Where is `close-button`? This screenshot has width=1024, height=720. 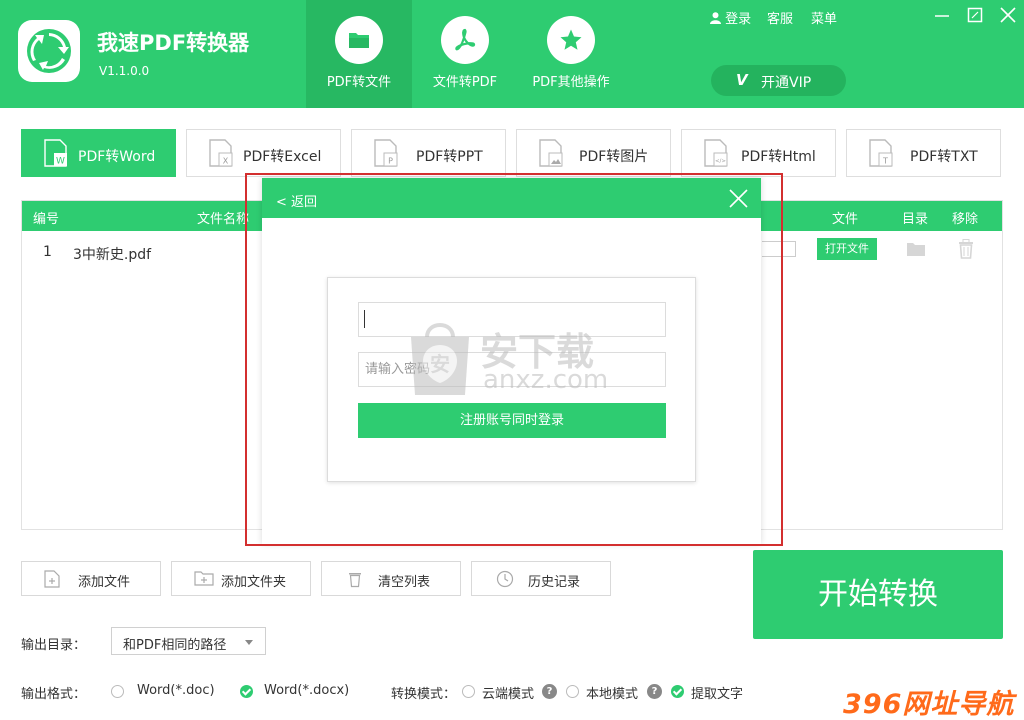 close-button is located at coordinates (1008, 15).